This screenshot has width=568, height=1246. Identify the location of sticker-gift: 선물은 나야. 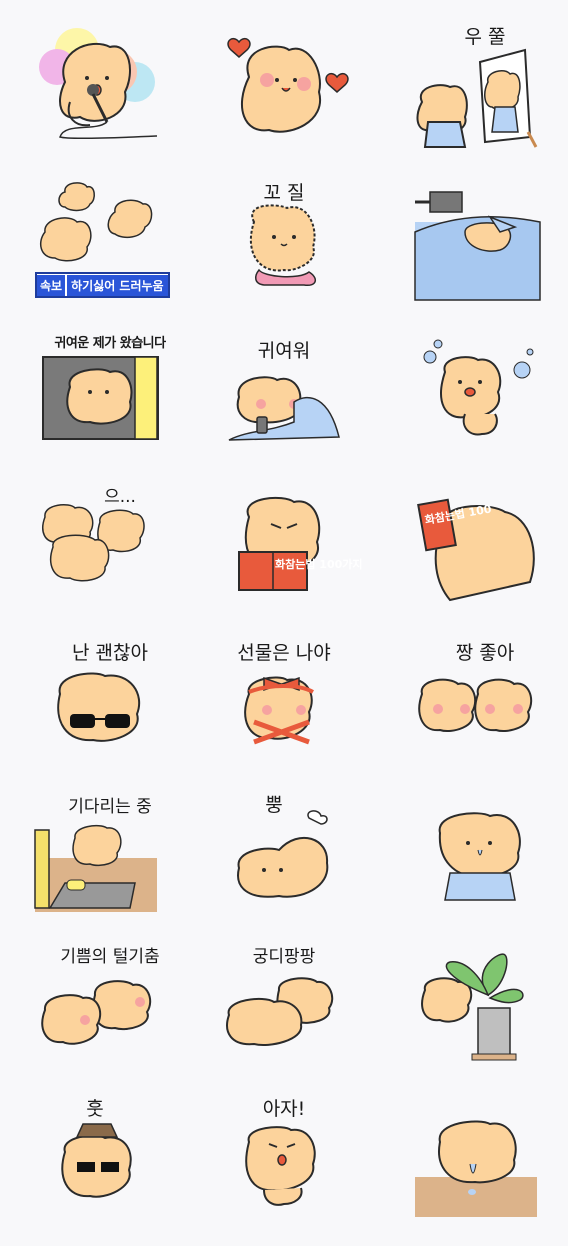
(284, 704).